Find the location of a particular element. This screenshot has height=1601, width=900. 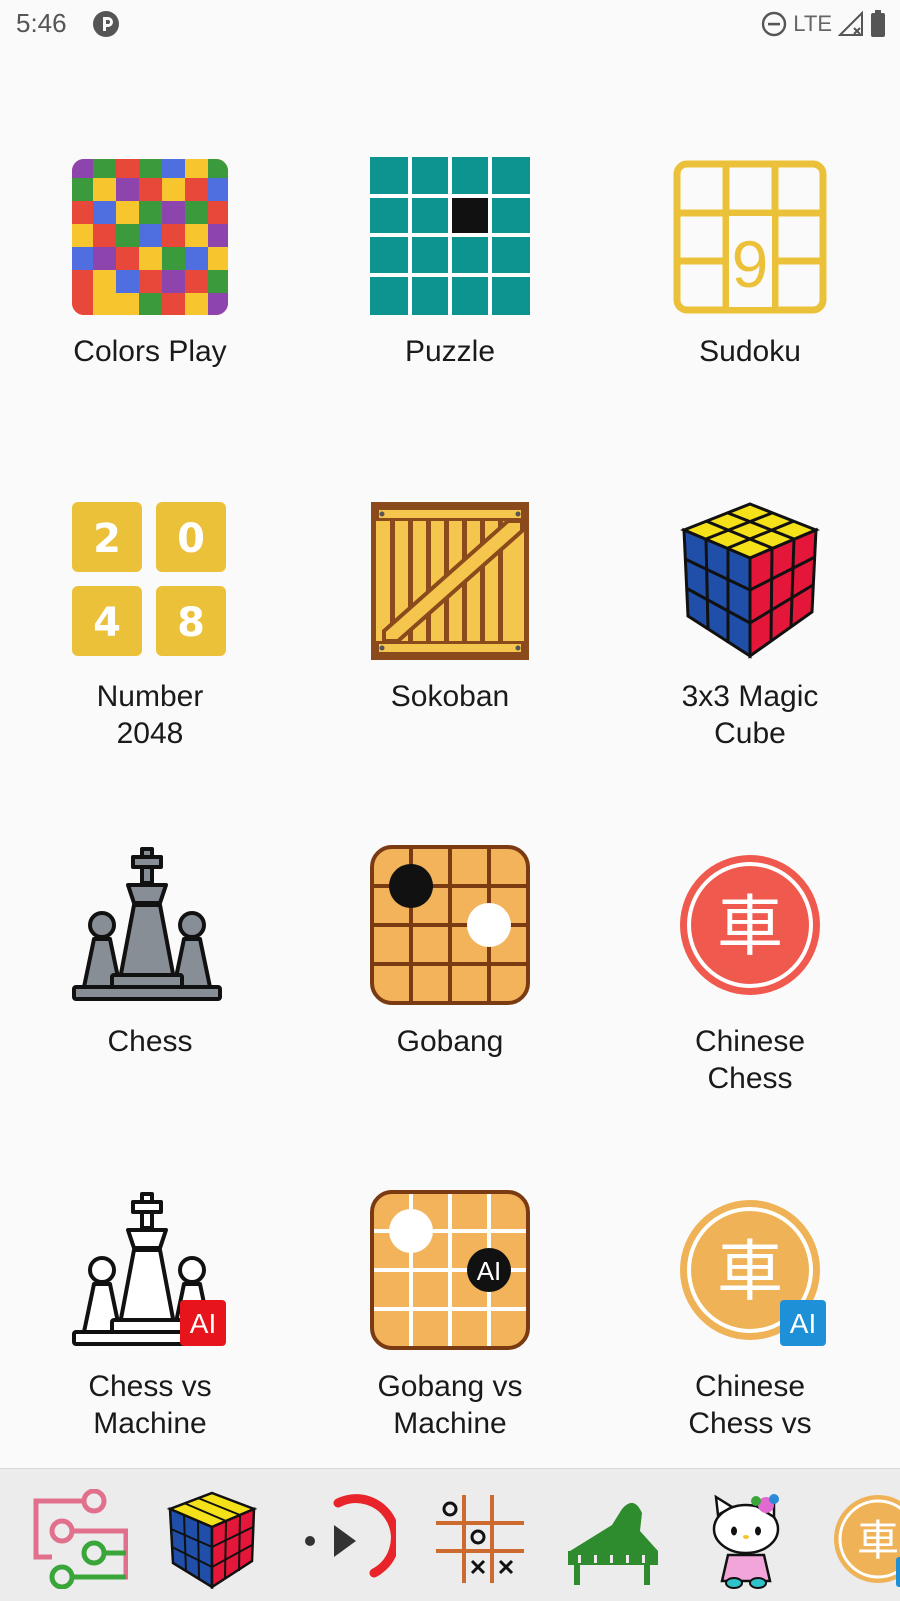

game-label: Chinese Chess vs is located at coordinates (750, 1405).